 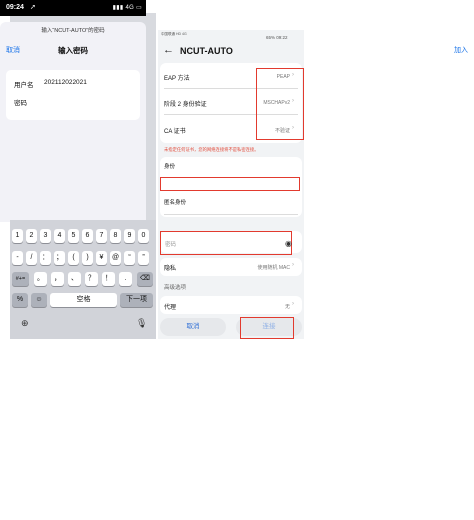 What do you see at coordinates (280, 104) in the screenshot?
I see `eap-highlight-box` at bounding box center [280, 104].